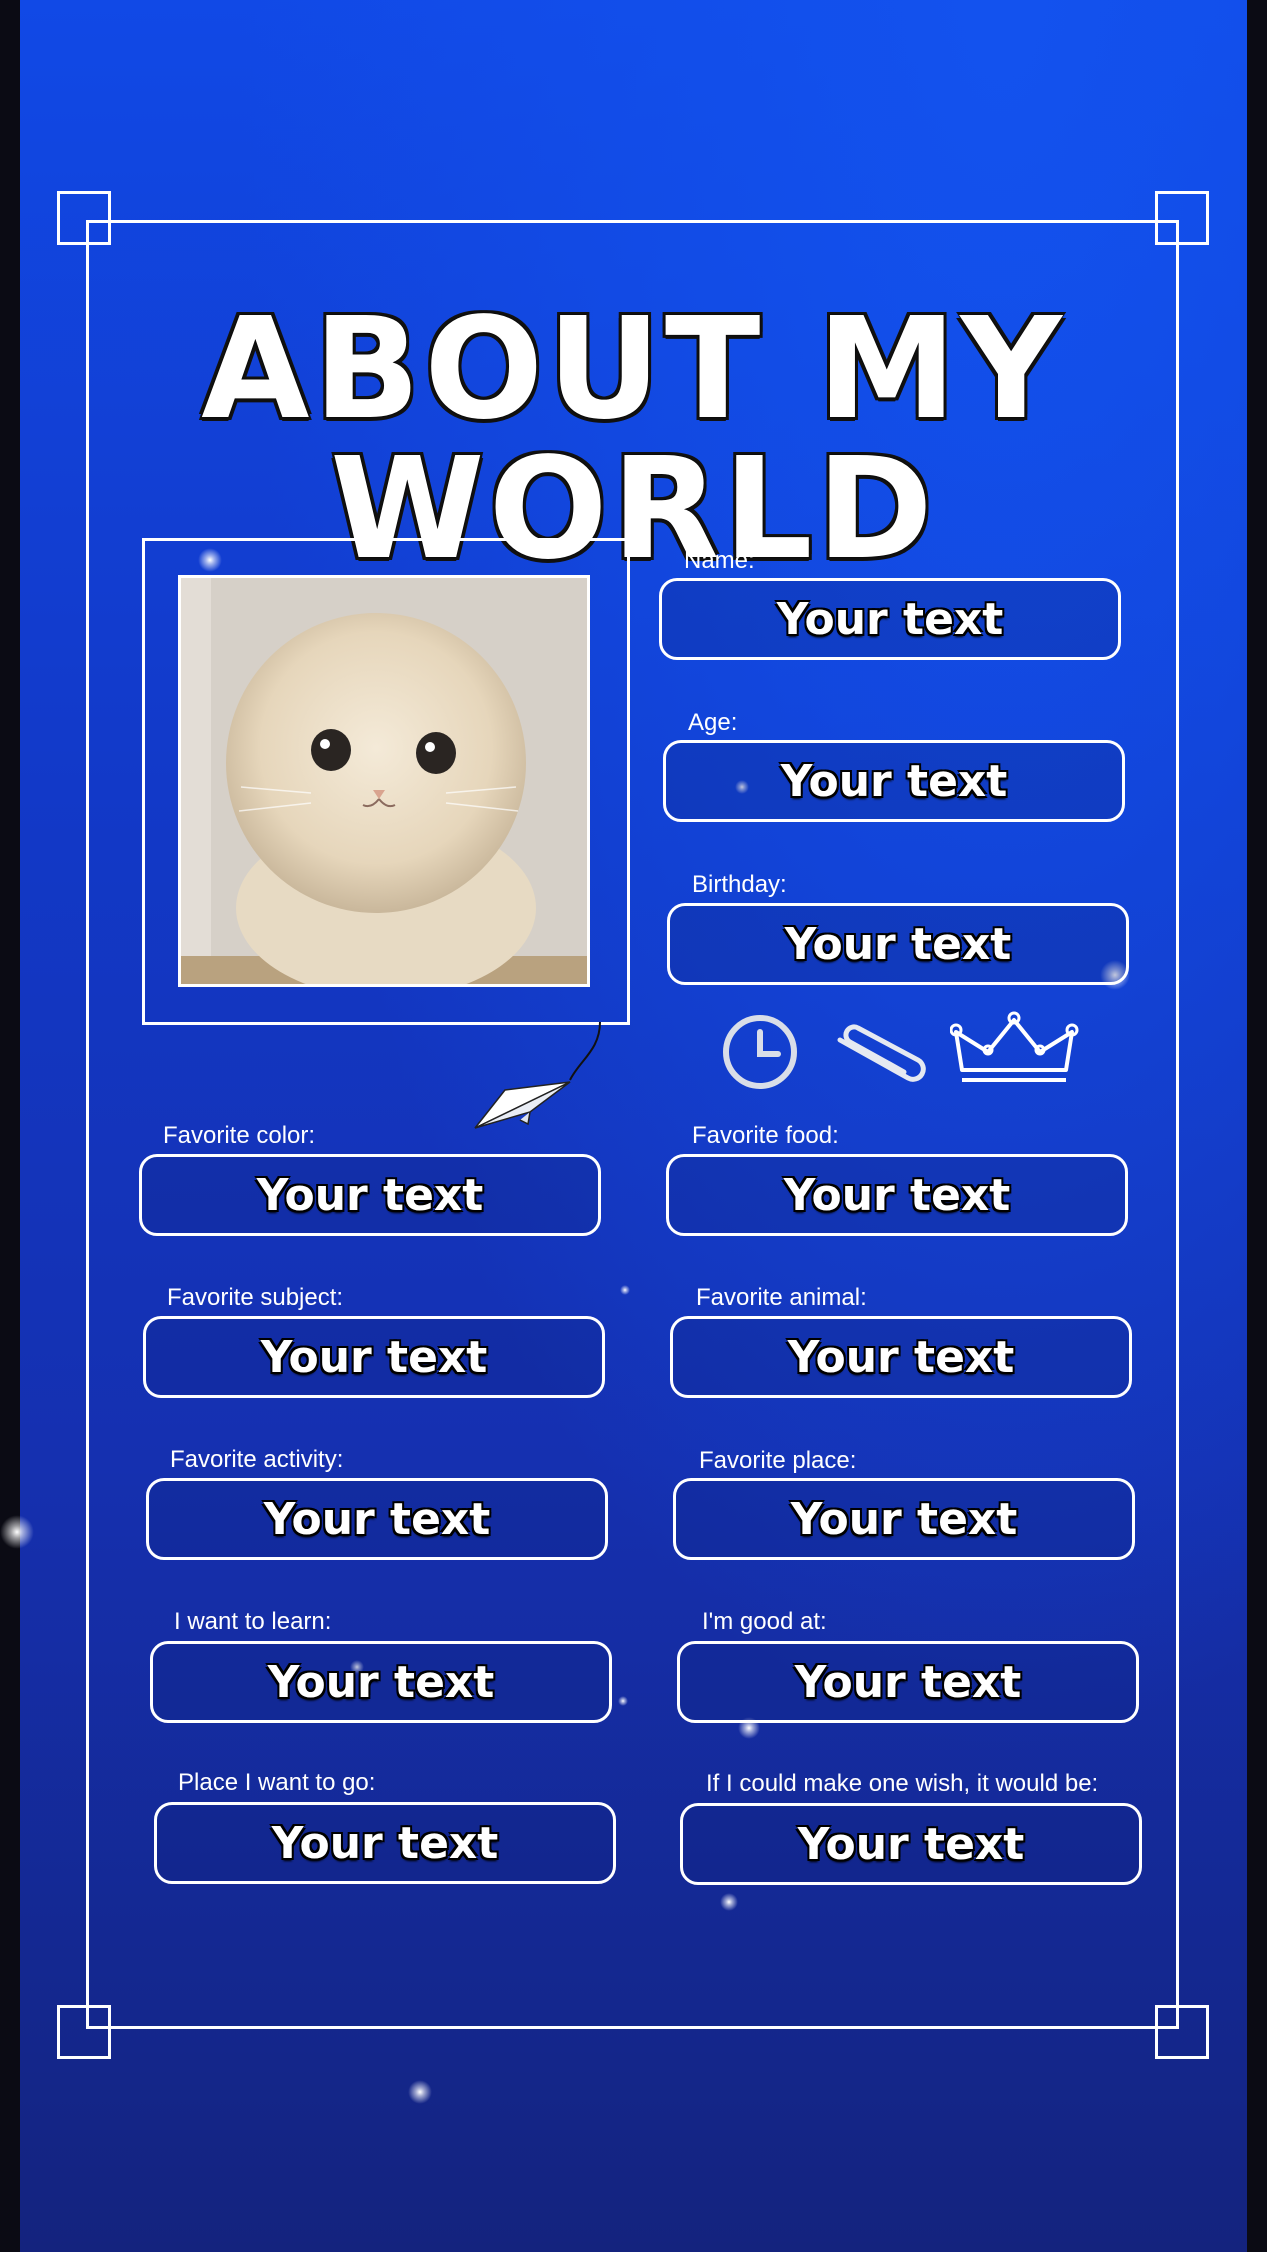 The width and height of the screenshot is (1267, 2252). What do you see at coordinates (781, 1297) in the screenshot?
I see `favorite-animal-label: Favorite animal:` at bounding box center [781, 1297].